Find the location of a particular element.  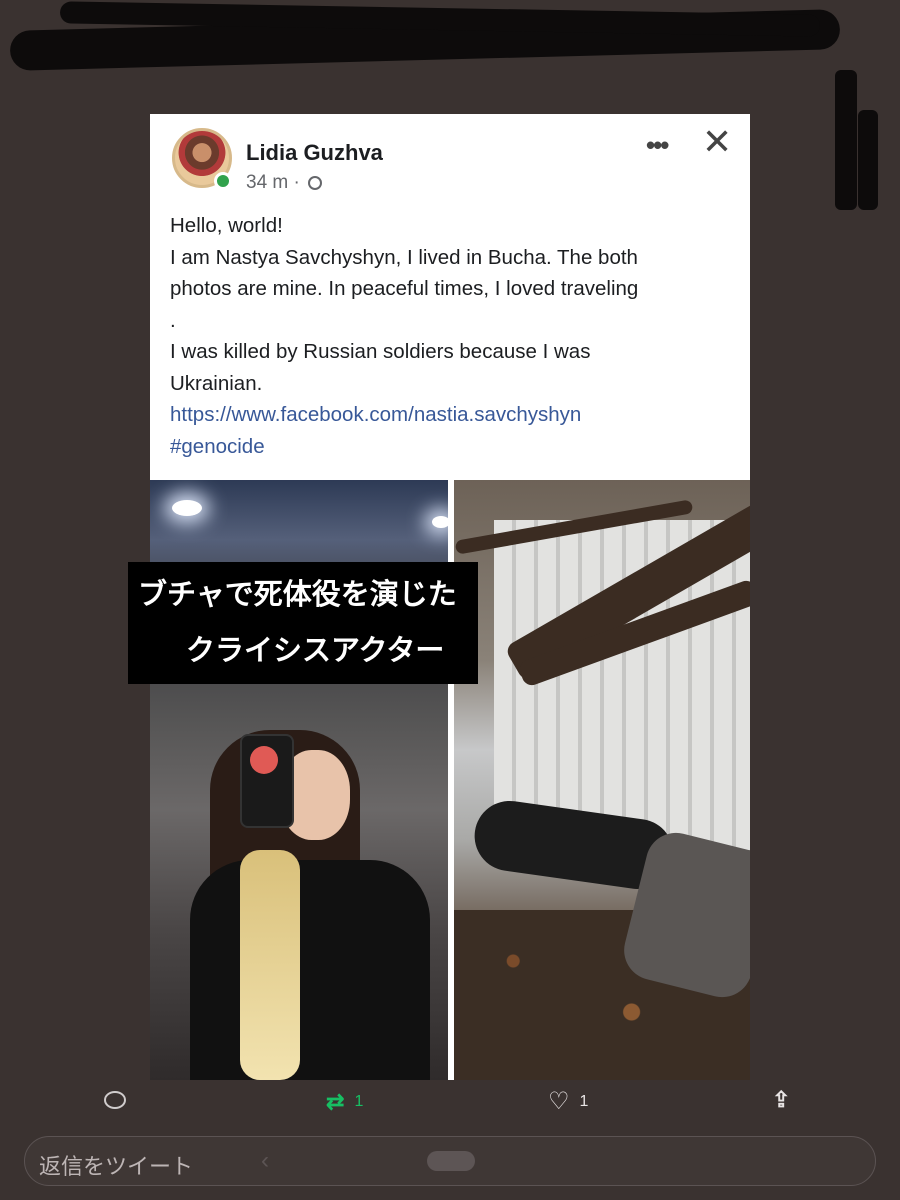

online-dot is located at coordinates (223, 181).